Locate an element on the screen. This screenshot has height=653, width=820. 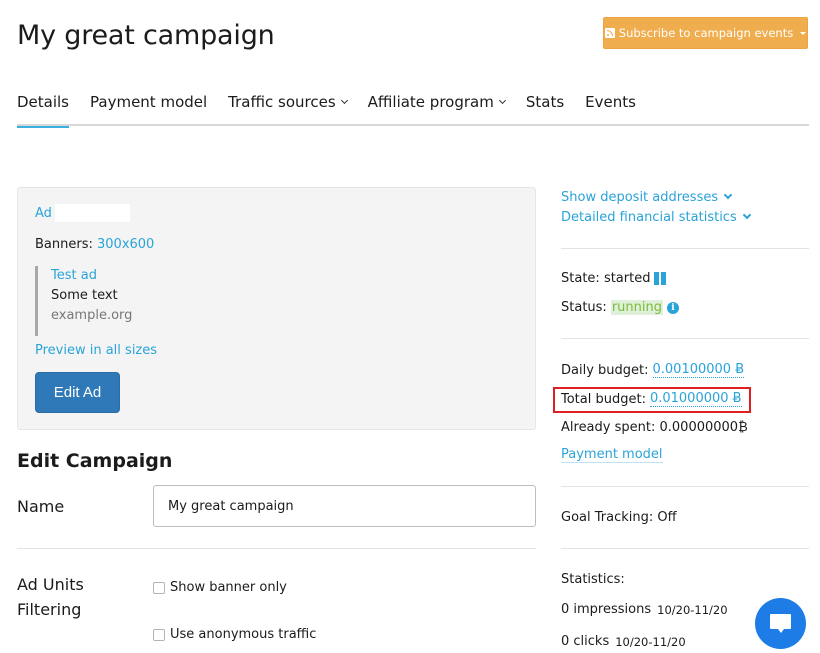
status-badge: running is located at coordinates (636, 307).